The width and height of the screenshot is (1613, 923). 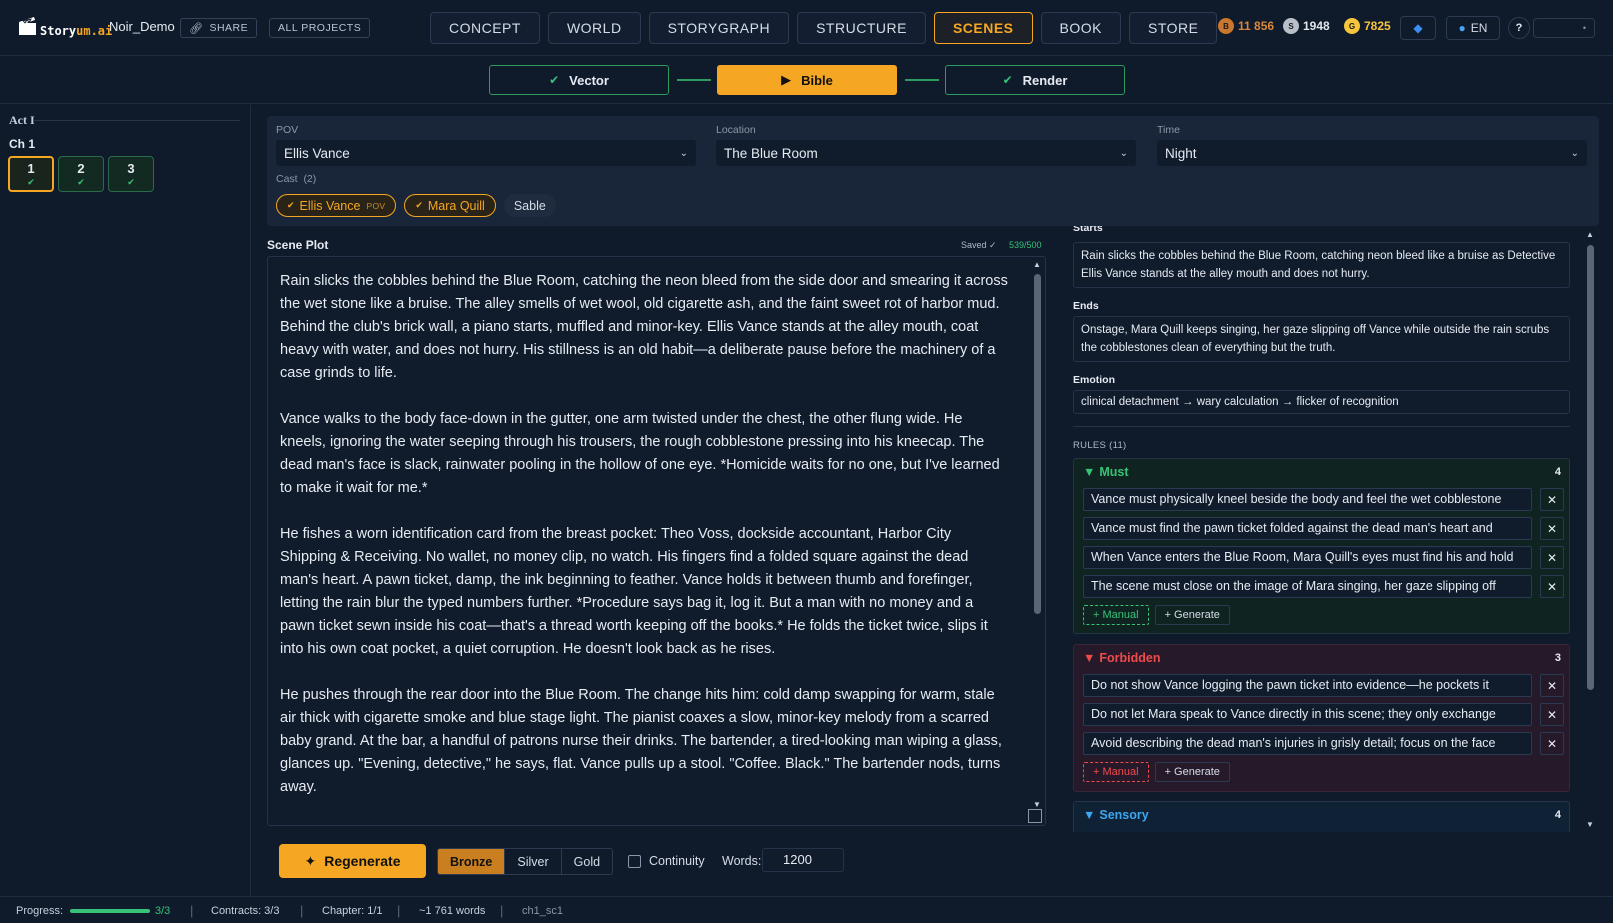 What do you see at coordinates (803, 860) in the screenshot?
I see `words-input: 1200` at bounding box center [803, 860].